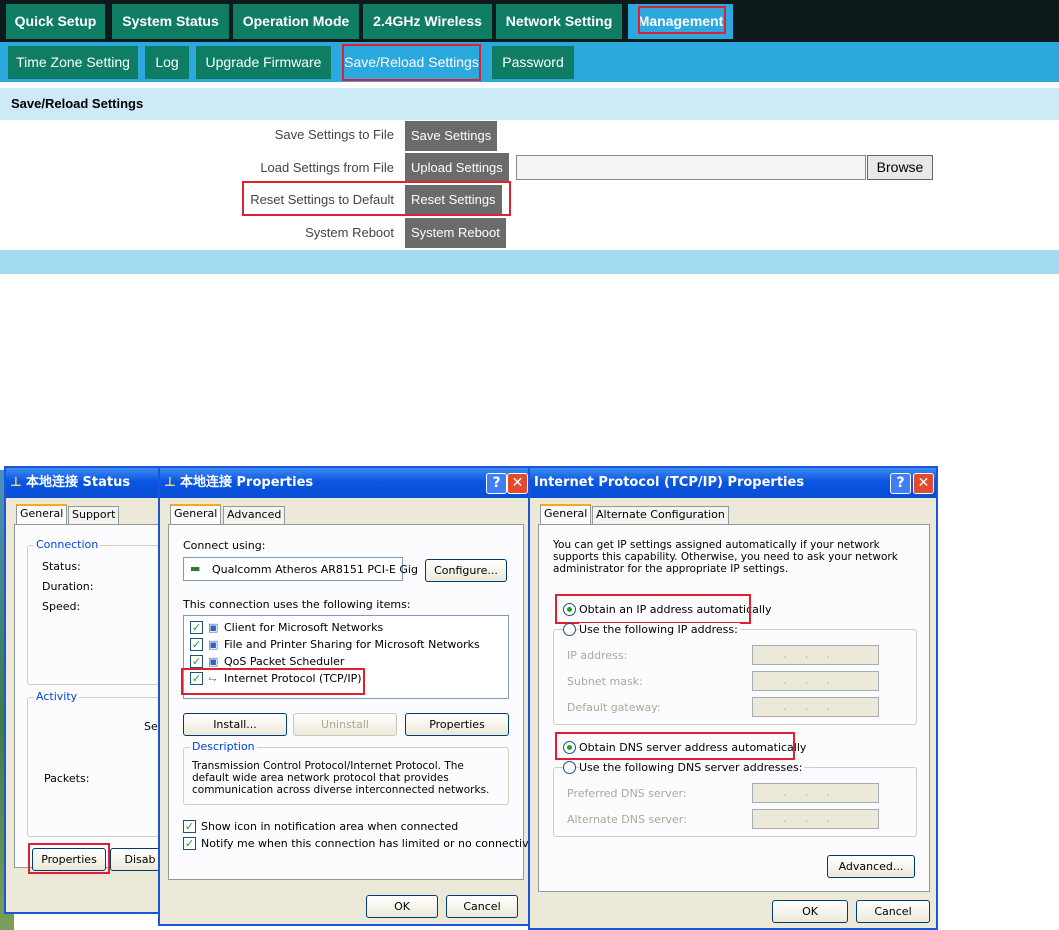 The width and height of the screenshot is (1059, 930). I want to click on status-dialog-titlebar: ⊥ 本地连接 Status, so click(84, 483).